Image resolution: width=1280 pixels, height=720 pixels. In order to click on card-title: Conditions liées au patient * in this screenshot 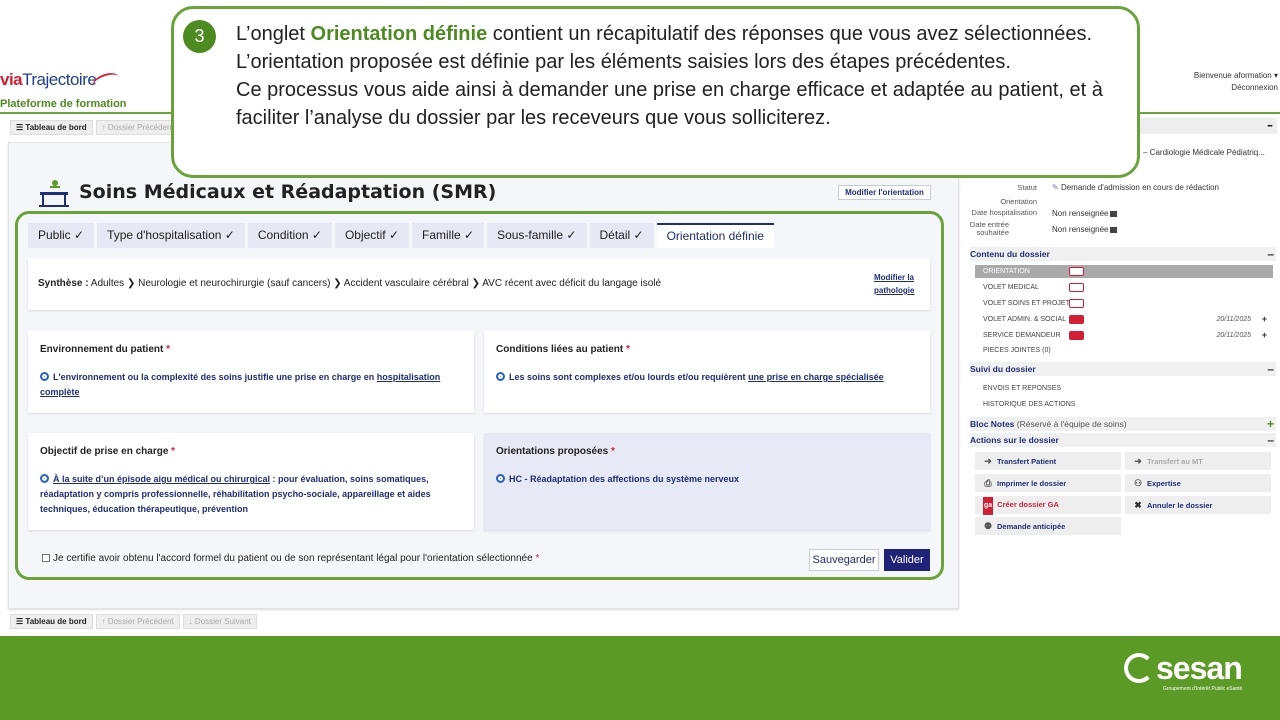, I will do `click(563, 349)`.